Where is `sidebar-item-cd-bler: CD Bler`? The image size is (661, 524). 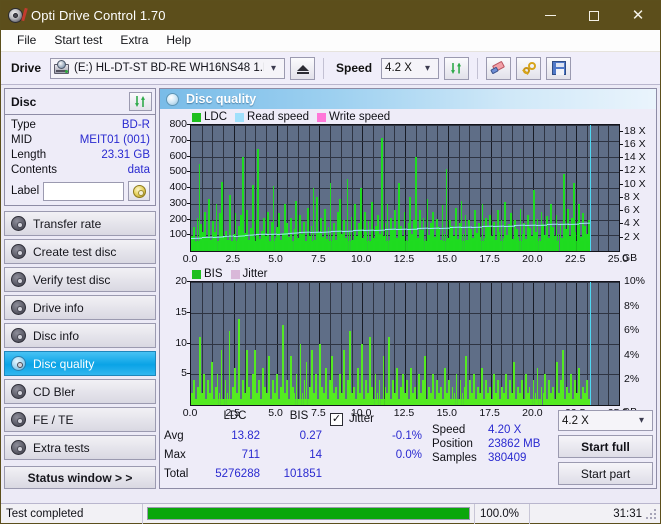
sidebar-item-cd-bler: CD Bler is located at coordinates (80, 391).